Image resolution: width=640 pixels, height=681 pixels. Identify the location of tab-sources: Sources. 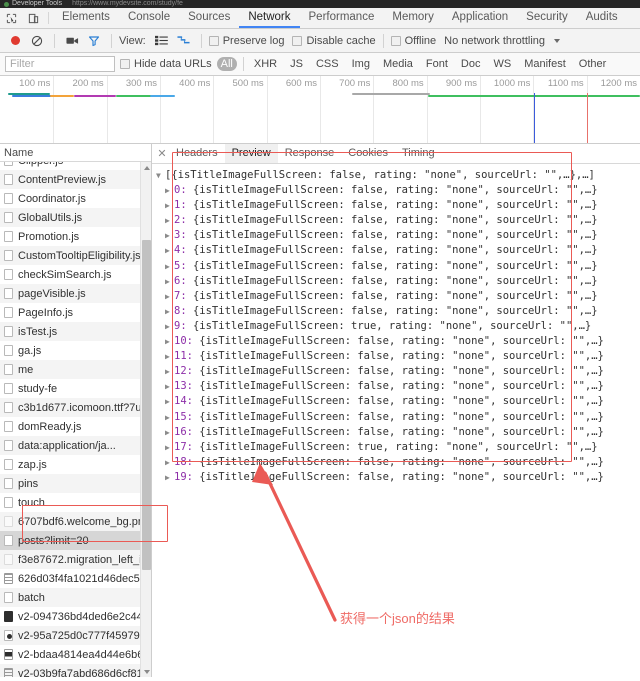
(209, 18).